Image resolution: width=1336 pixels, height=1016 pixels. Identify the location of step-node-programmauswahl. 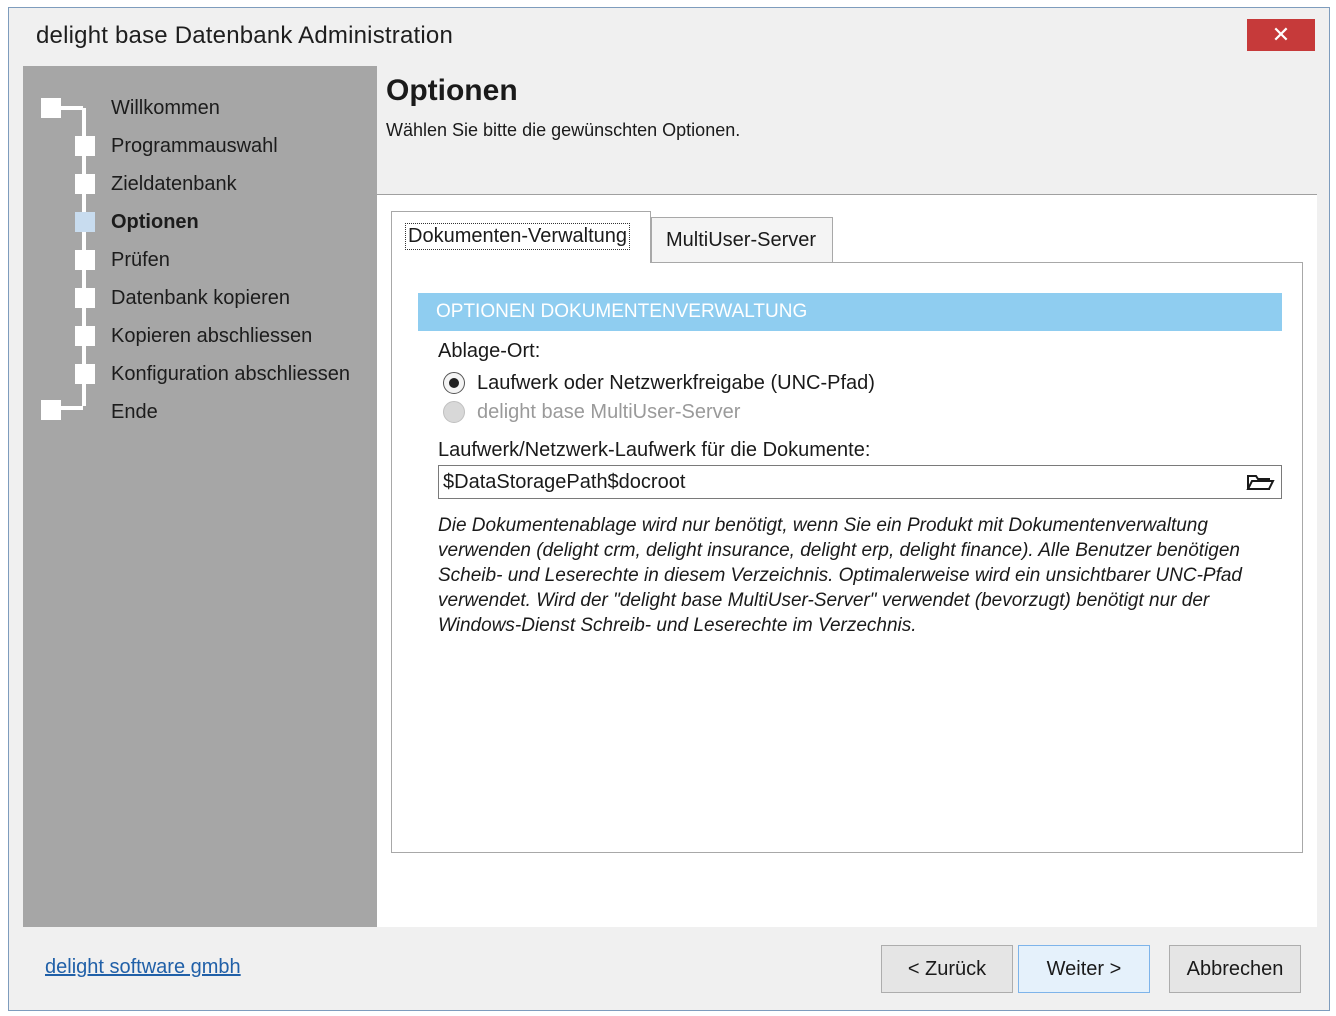
(85, 146).